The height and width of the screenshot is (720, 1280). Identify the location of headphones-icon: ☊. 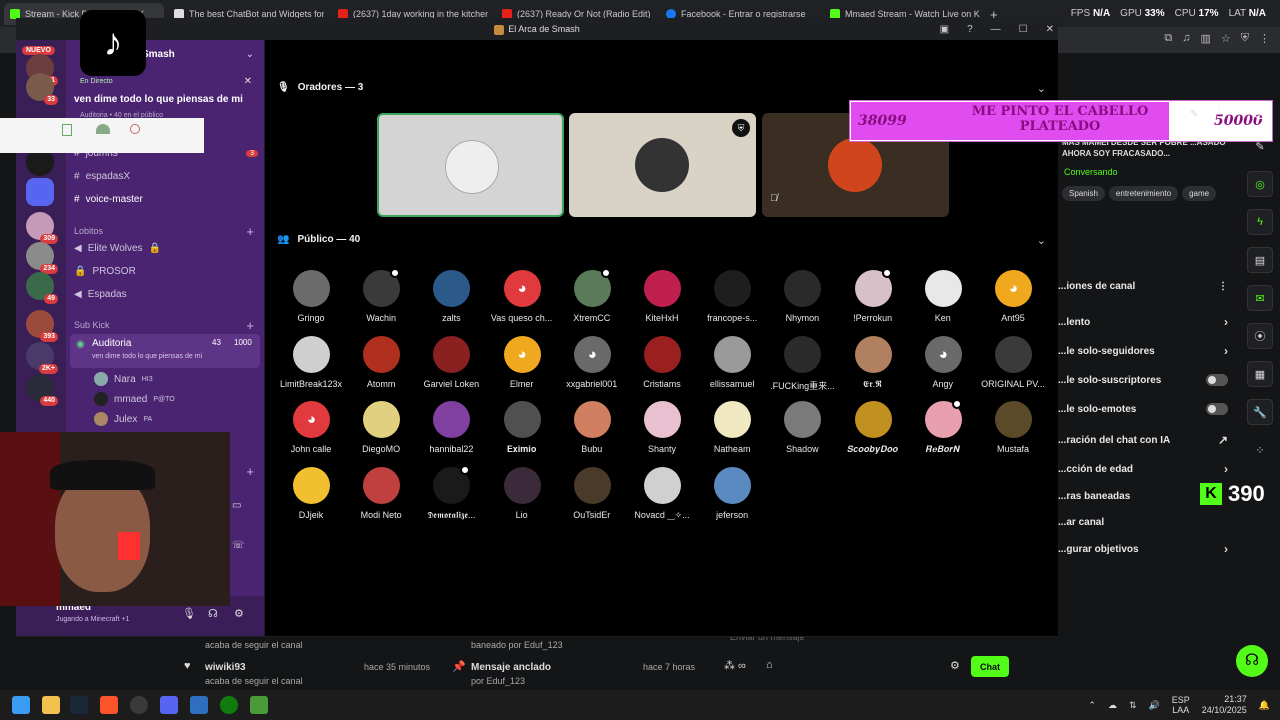
(213, 613).